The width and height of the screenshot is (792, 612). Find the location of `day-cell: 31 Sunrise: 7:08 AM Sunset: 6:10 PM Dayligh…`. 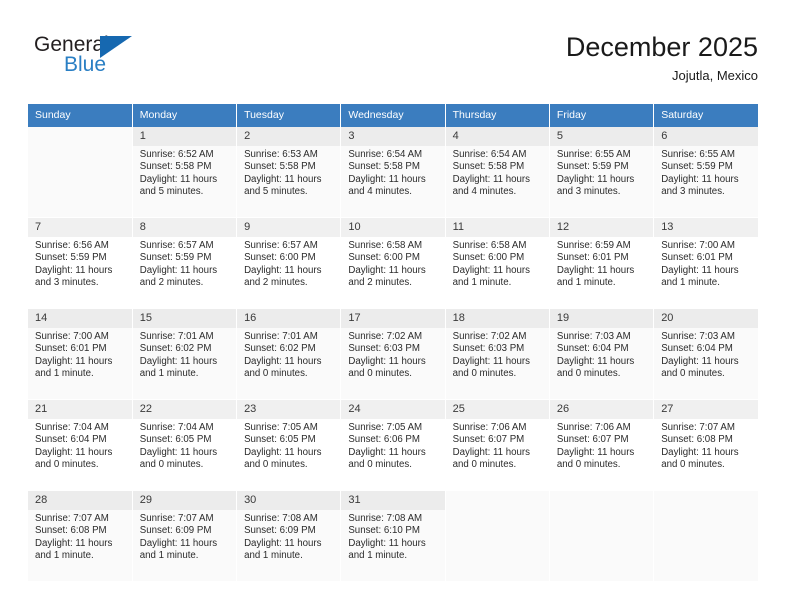

day-cell: 31 Sunrise: 7:08 AM Sunset: 6:10 PM Dayligh… is located at coordinates (393, 536).